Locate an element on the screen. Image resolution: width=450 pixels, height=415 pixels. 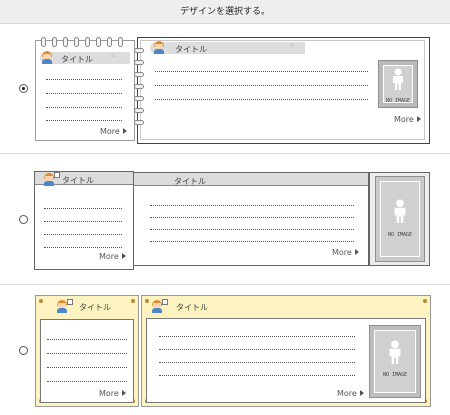
design-1-radio is located at coordinates (23, 88).